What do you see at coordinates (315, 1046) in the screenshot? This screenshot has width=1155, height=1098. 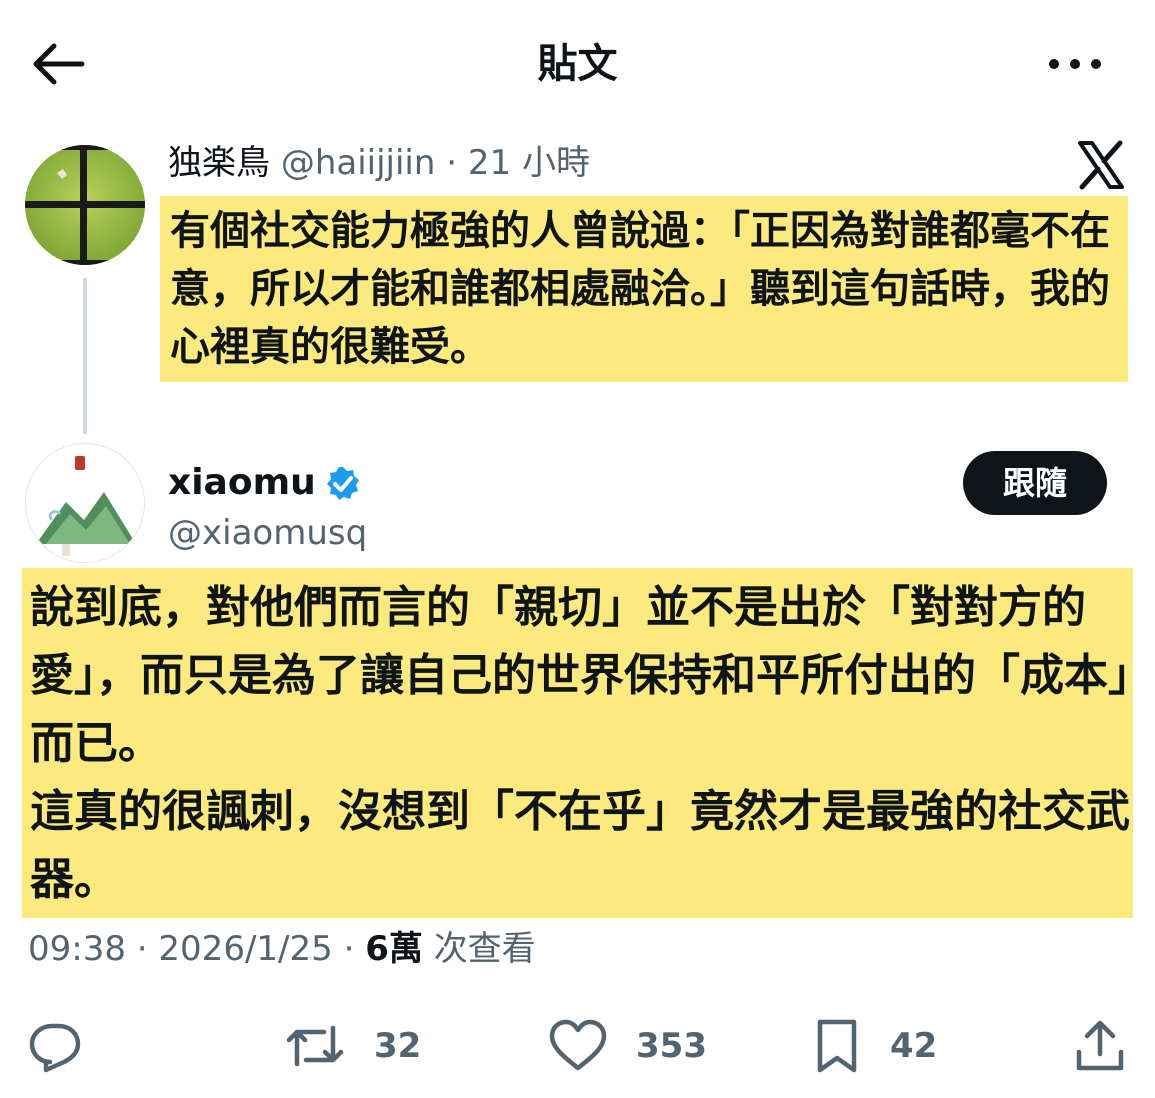 I see `retweet-icon` at bounding box center [315, 1046].